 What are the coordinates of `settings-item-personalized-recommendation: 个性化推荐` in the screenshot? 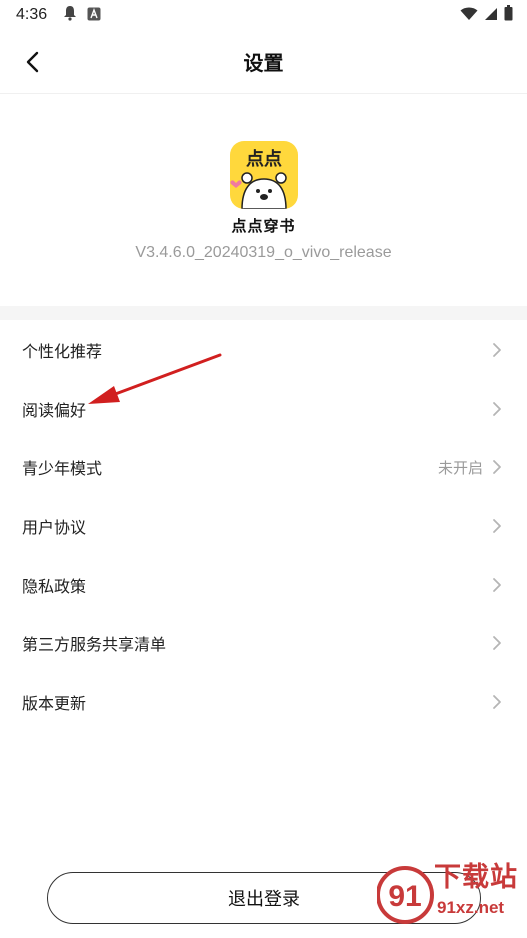 It's located at (263, 350).